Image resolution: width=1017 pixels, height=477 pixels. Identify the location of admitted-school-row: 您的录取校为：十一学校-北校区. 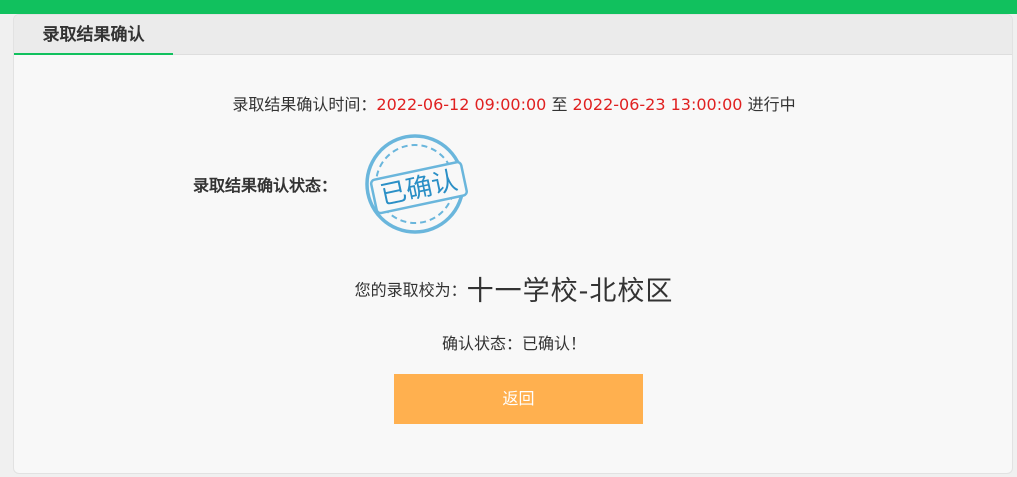
(513, 288).